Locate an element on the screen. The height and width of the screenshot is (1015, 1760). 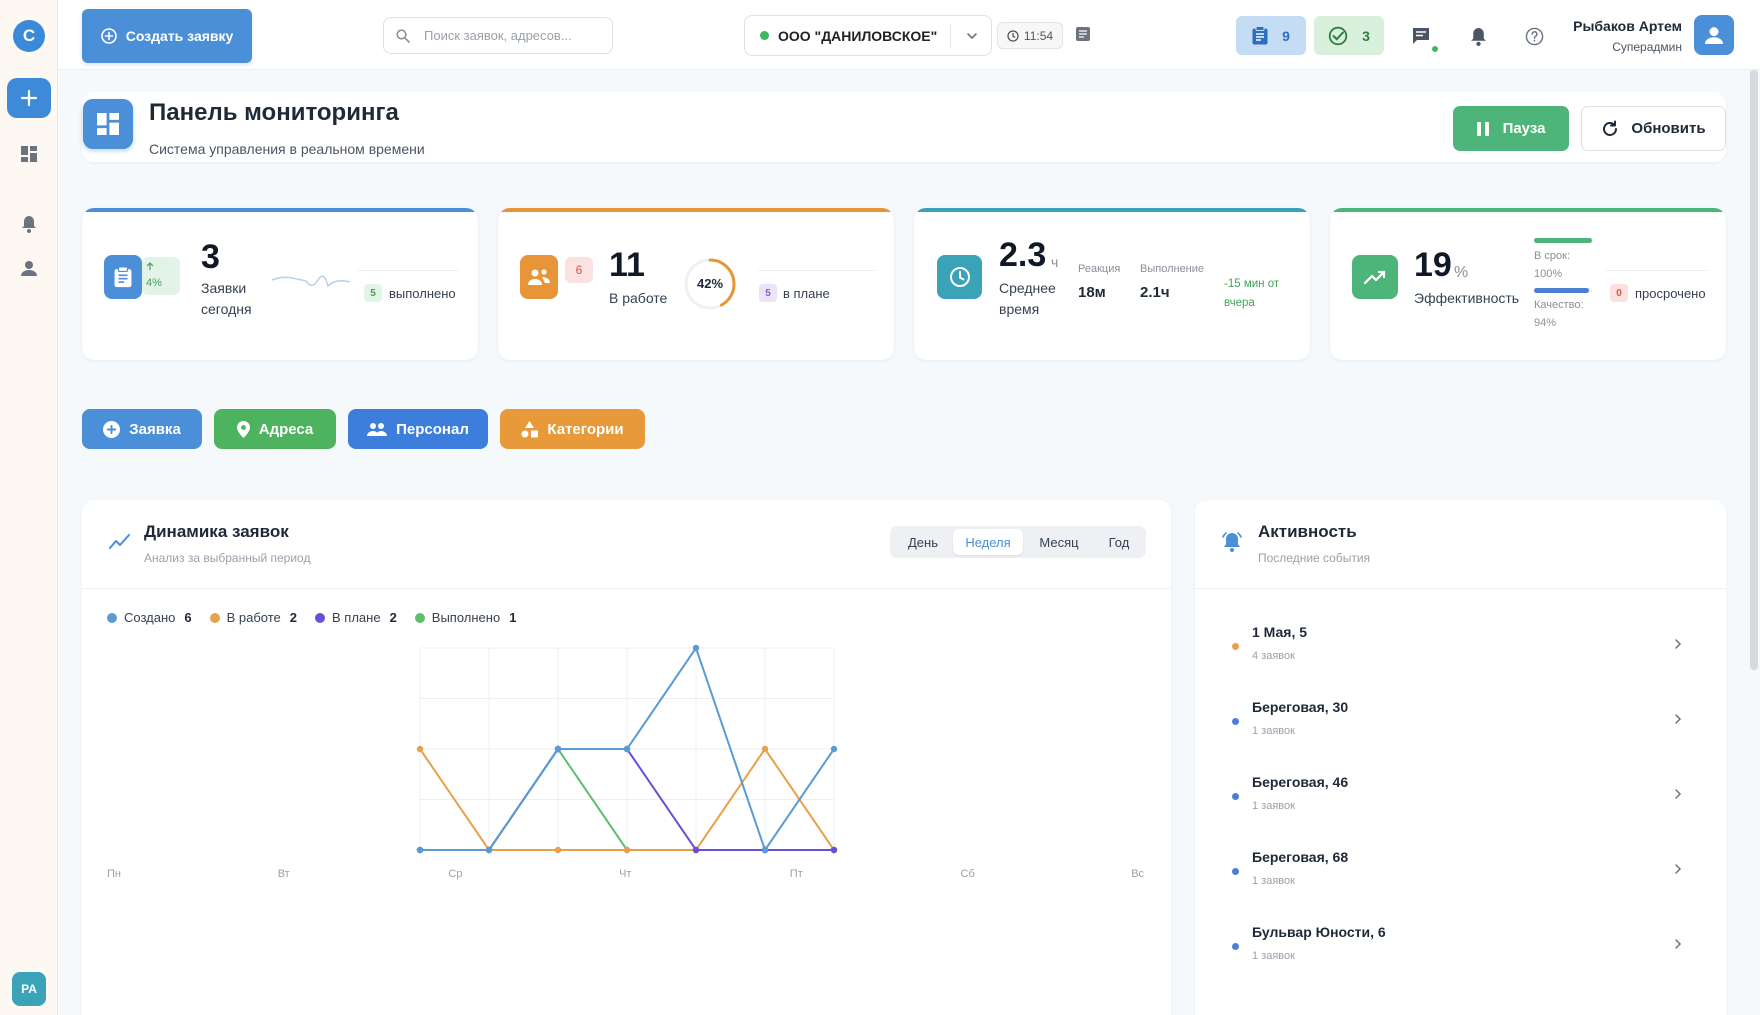
chevron-down-icon is located at coordinates (972, 36).